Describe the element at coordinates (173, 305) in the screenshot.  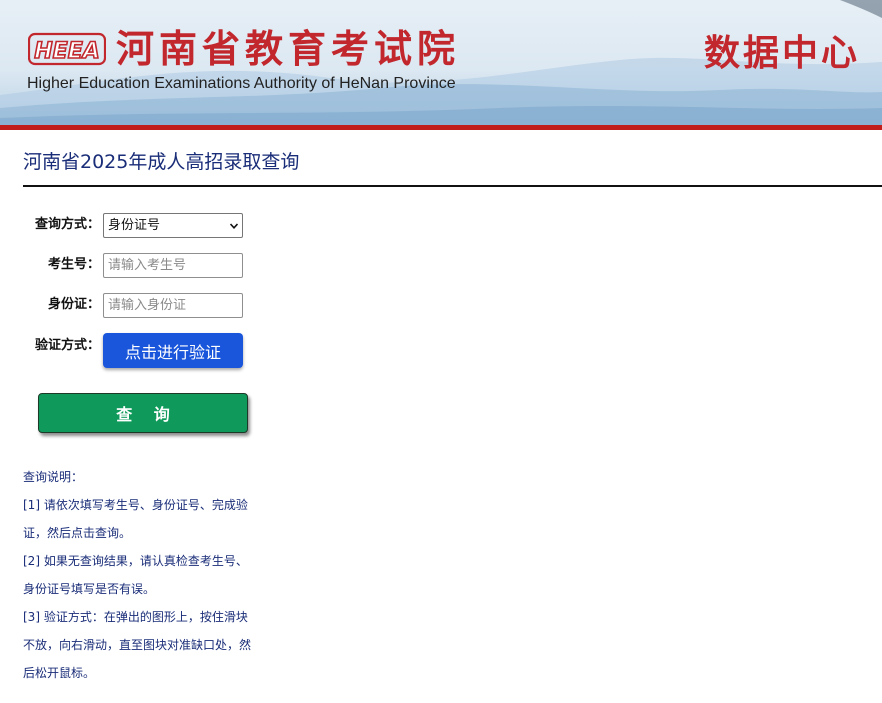
I see `id-card-input` at that location.